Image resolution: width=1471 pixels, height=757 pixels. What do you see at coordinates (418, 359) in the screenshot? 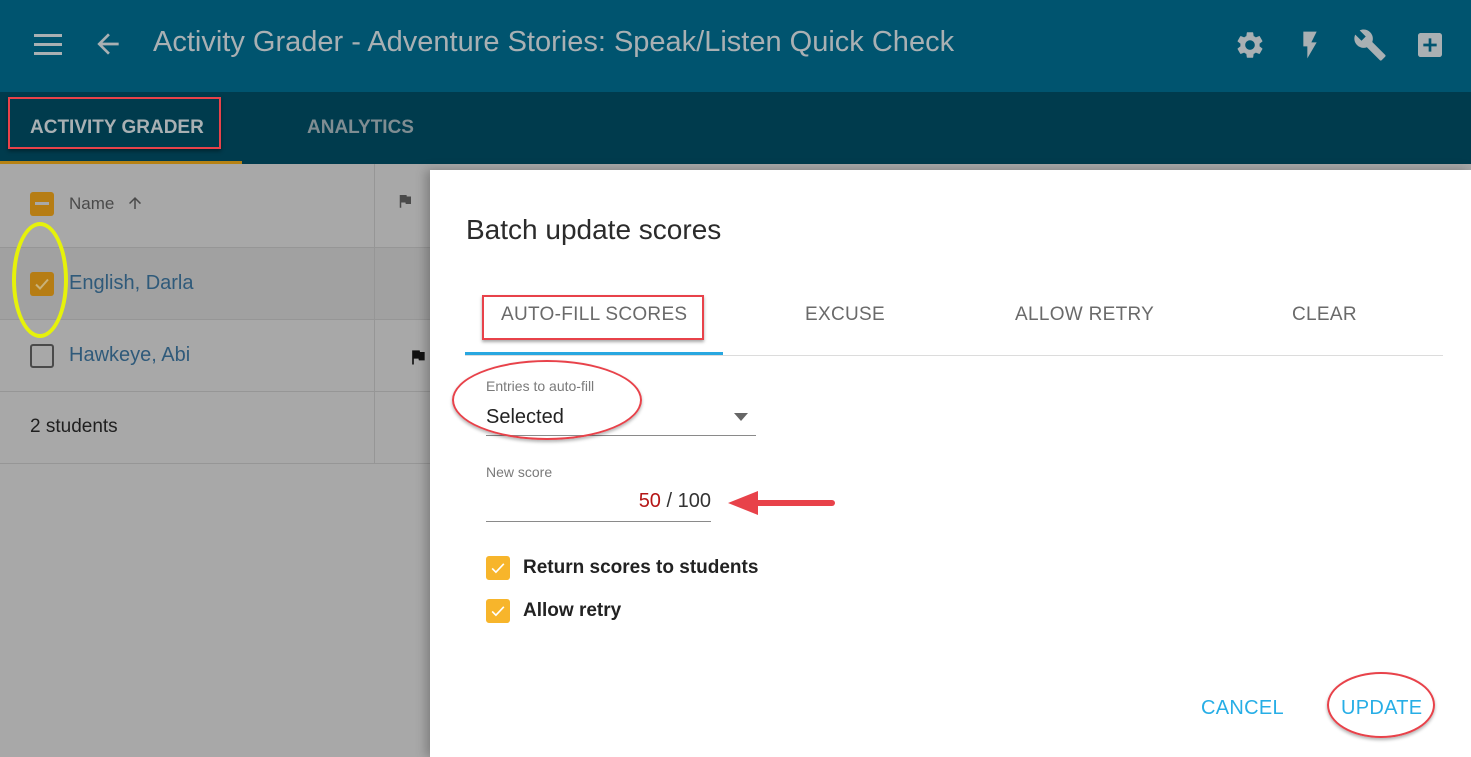
I see `flag-icon` at bounding box center [418, 359].